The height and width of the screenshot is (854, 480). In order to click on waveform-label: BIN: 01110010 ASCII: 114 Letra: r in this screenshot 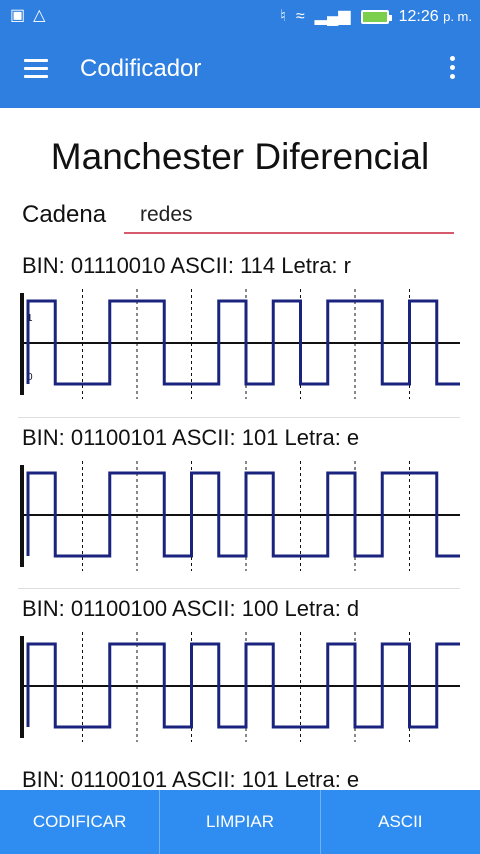, I will do `click(186, 265)`.